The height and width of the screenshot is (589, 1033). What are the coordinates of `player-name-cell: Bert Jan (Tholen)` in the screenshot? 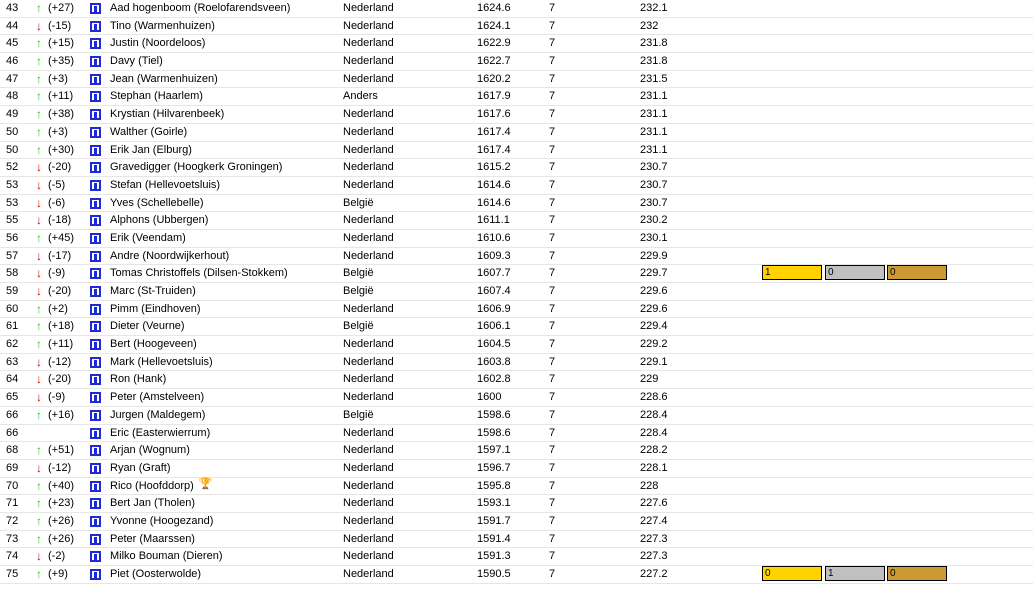 It's located at (222, 503).